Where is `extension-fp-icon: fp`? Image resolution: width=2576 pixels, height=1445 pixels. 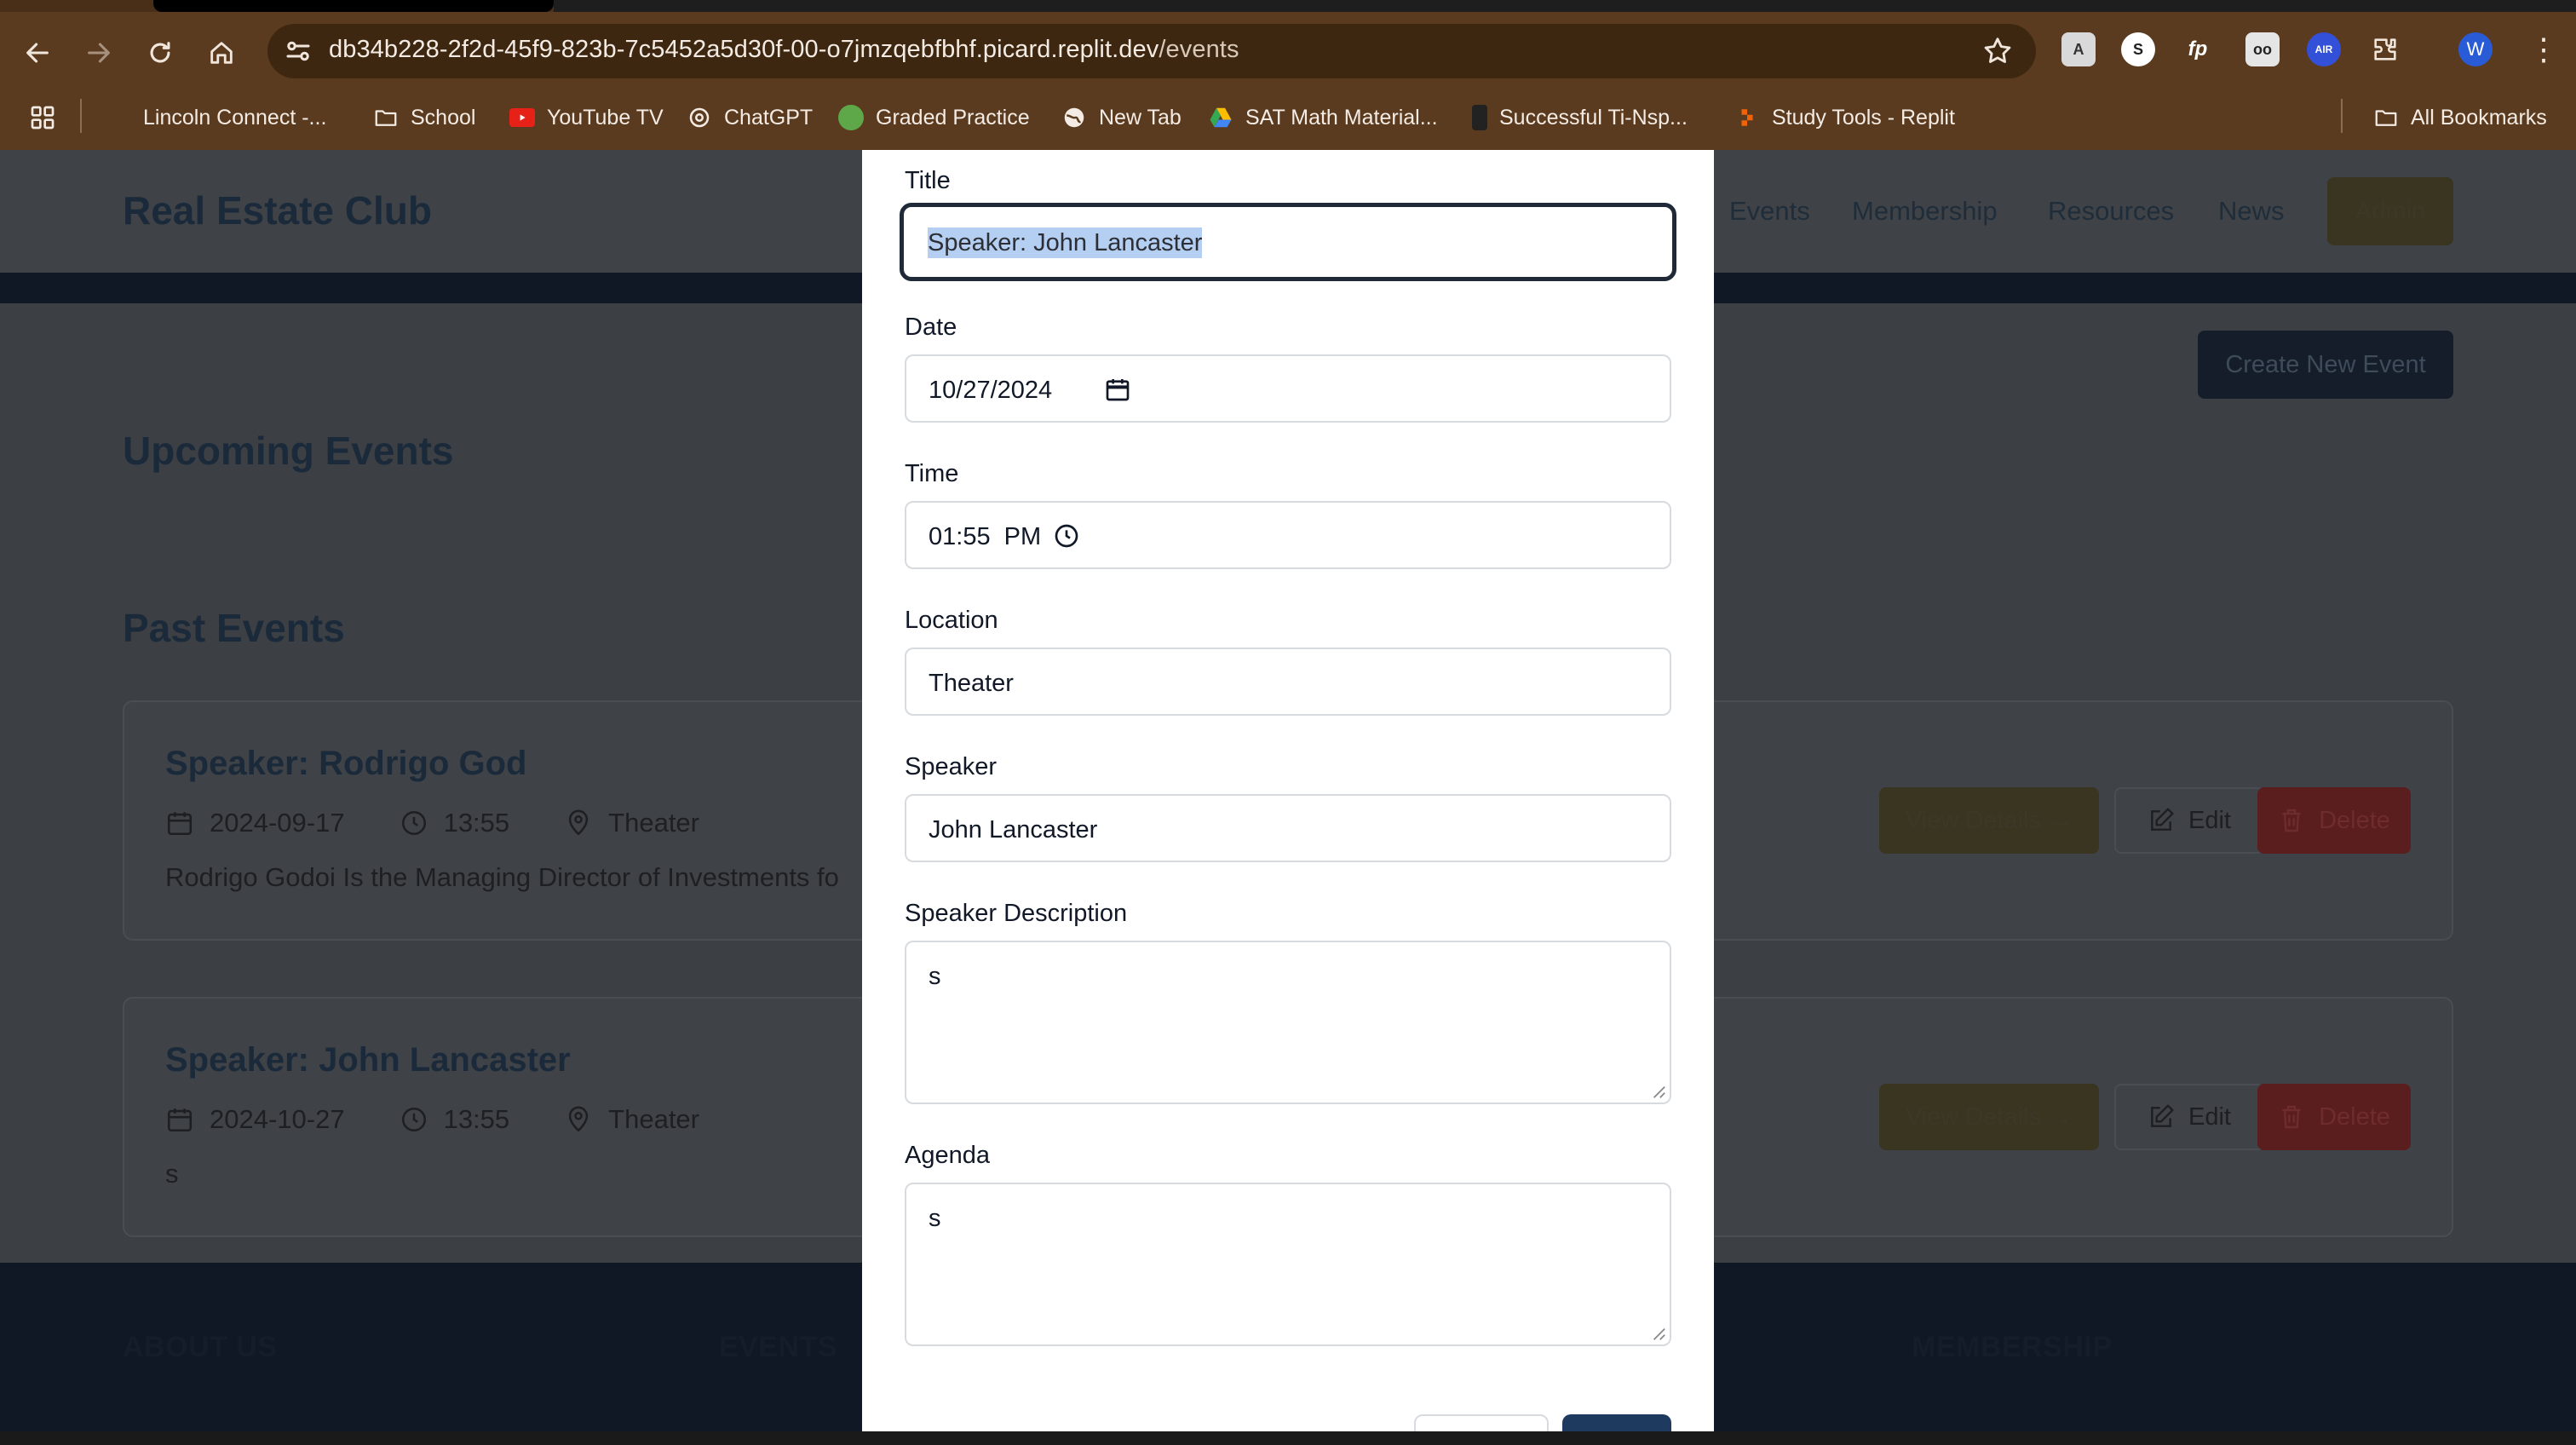 extension-fp-icon: fp is located at coordinates (2198, 49).